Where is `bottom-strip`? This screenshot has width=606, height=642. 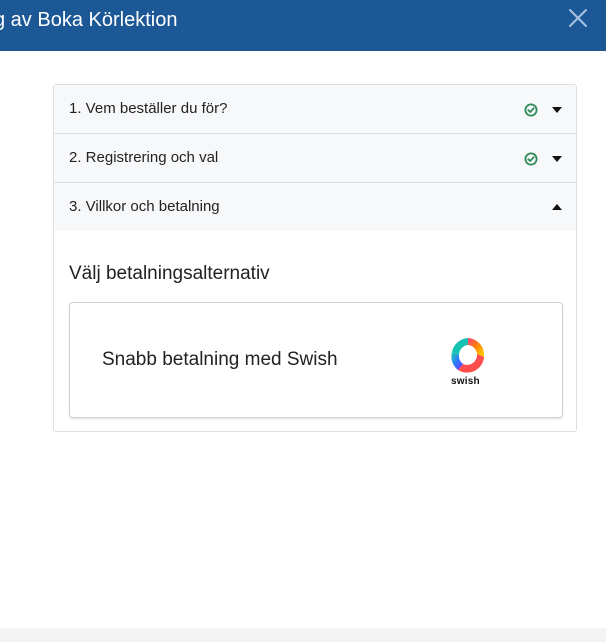 bottom-strip is located at coordinates (303, 635).